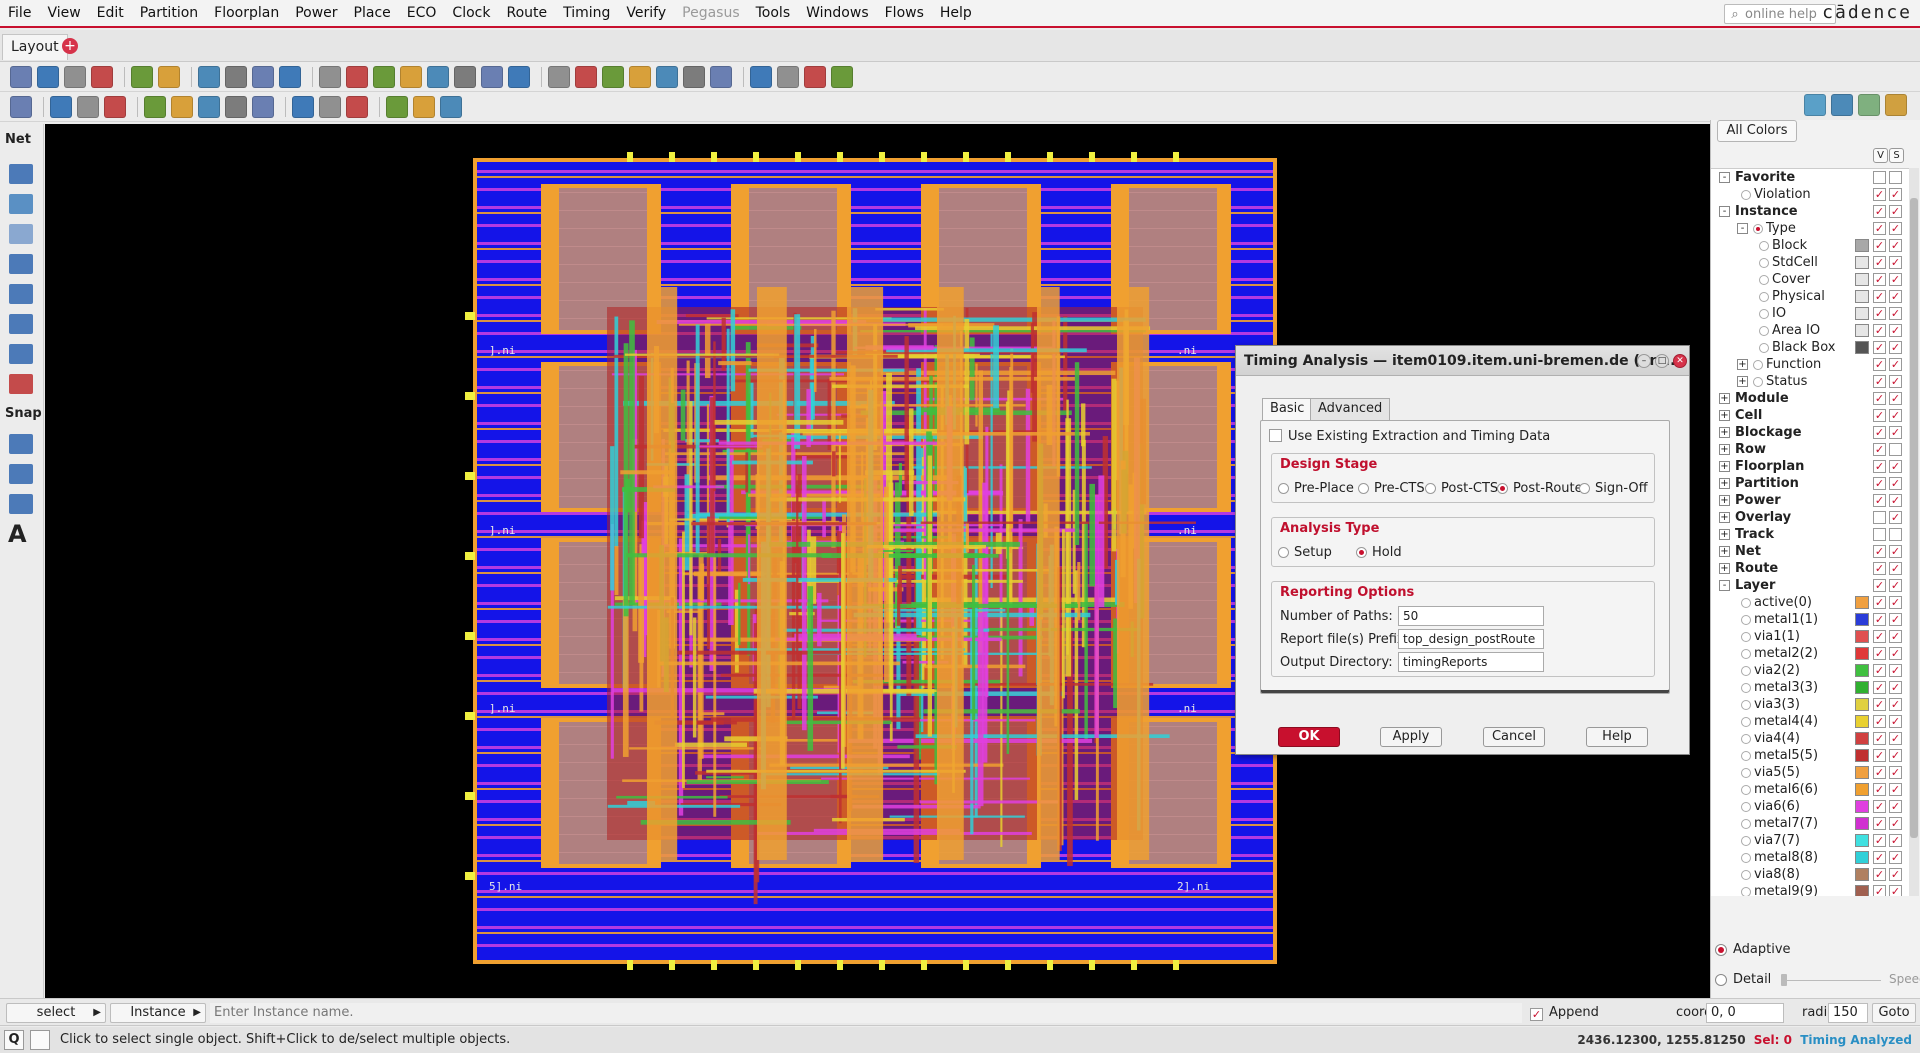 Image resolution: width=1920 pixels, height=1053 pixels. Describe the element at coordinates (1471, 662) in the screenshot. I see `outdir-input: timingReports` at that location.